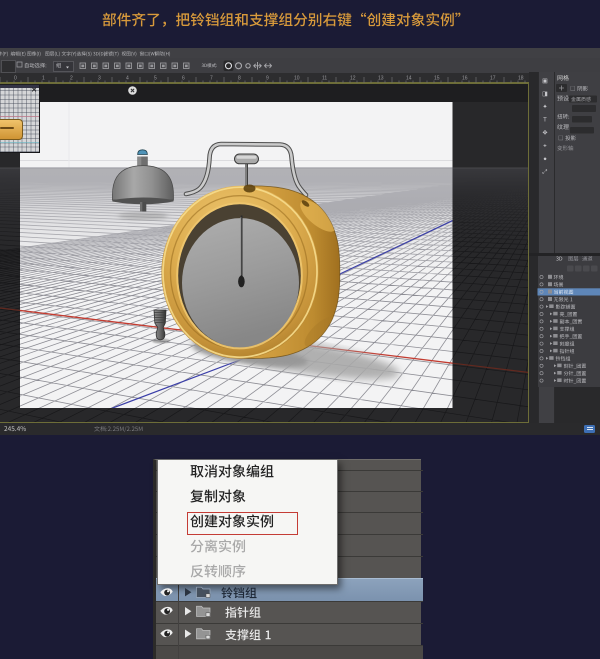  Describe the element at coordinates (297, 79) in the screenshot. I see `svg-text: 10` at that location.